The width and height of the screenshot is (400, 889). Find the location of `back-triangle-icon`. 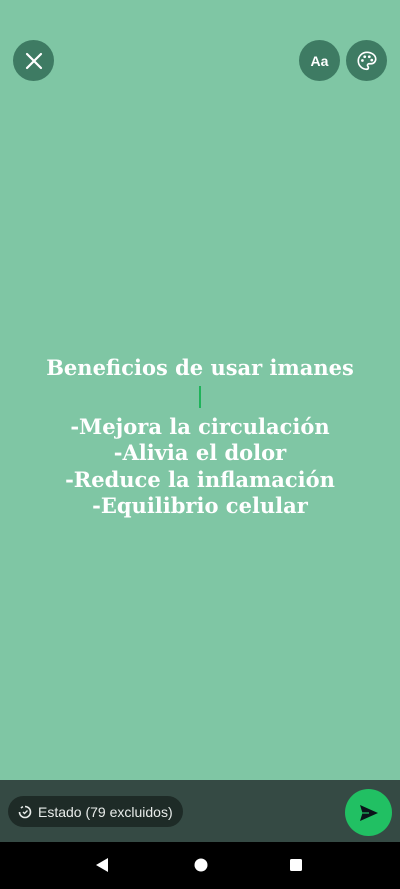

back-triangle-icon is located at coordinates (102, 865).